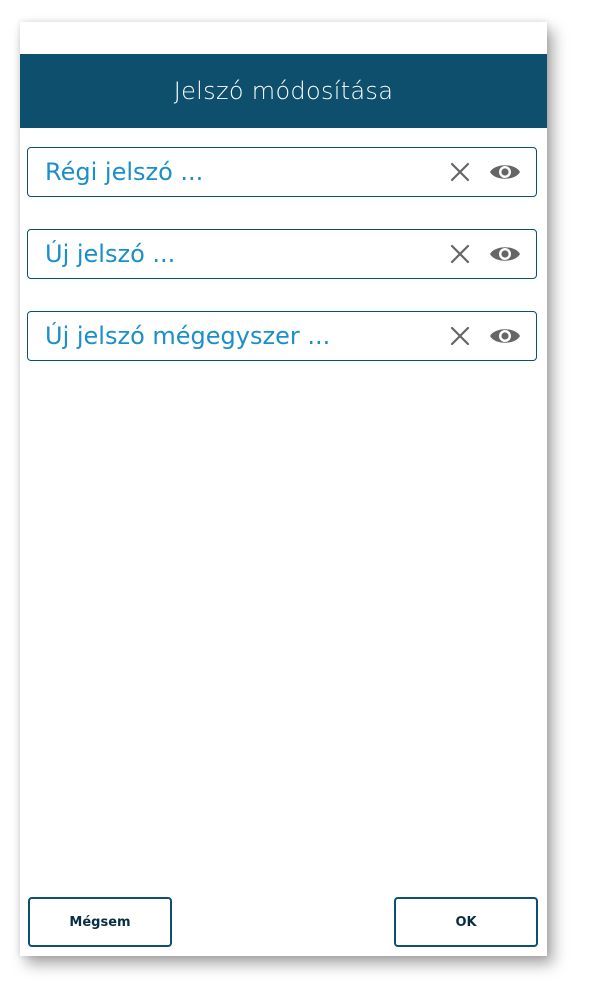 The width and height of the screenshot is (589, 997). I want to click on cancel-button: Mégsem, so click(100, 922).